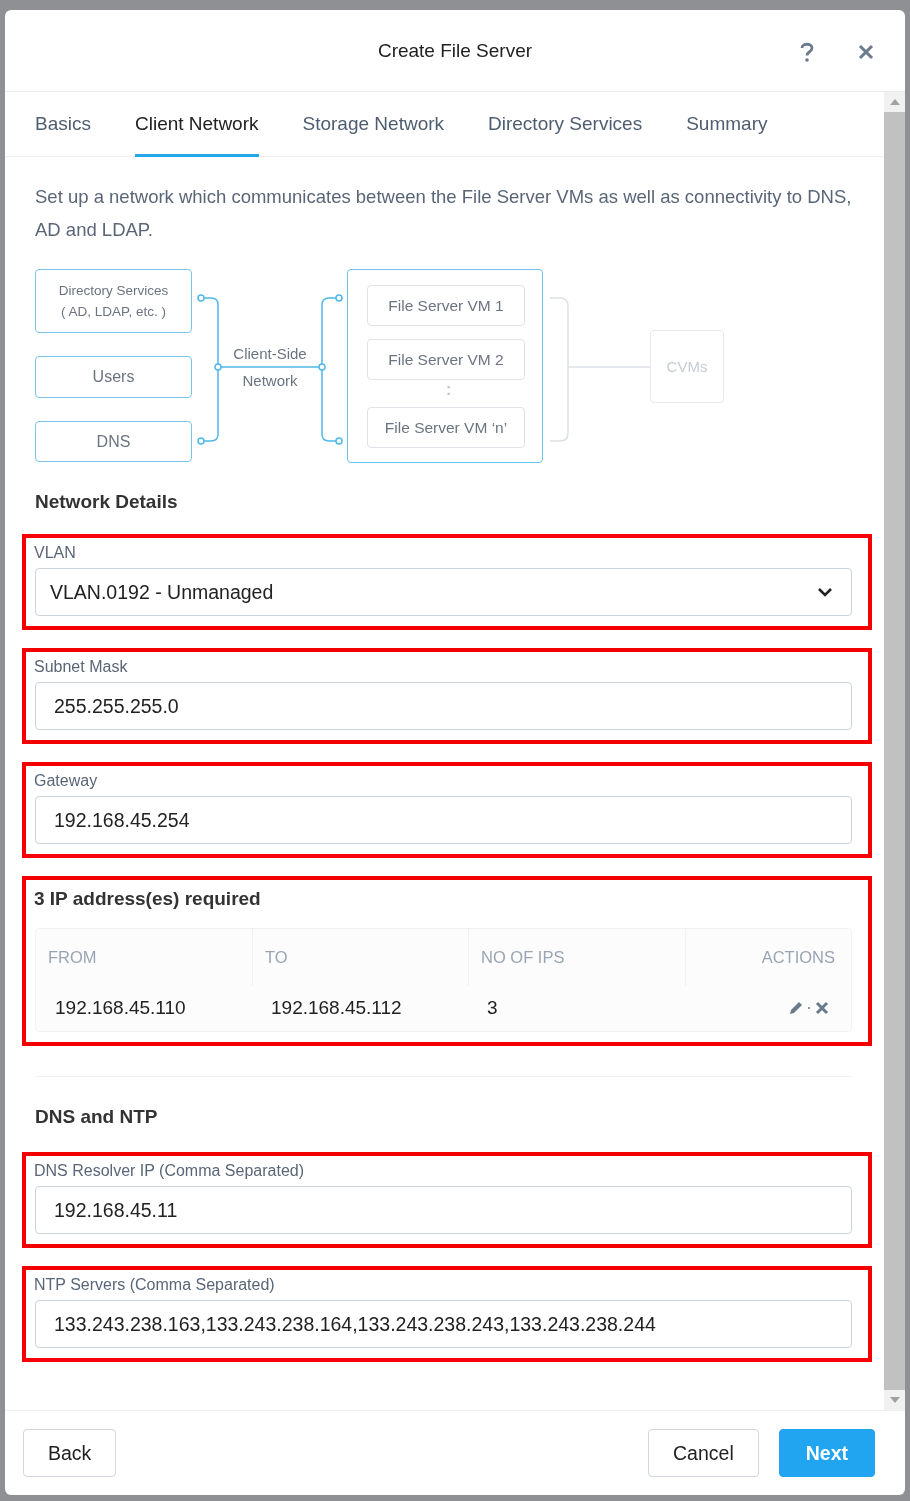  What do you see at coordinates (373, 124) in the screenshot?
I see `tab: Storage Network` at bounding box center [373, 124].